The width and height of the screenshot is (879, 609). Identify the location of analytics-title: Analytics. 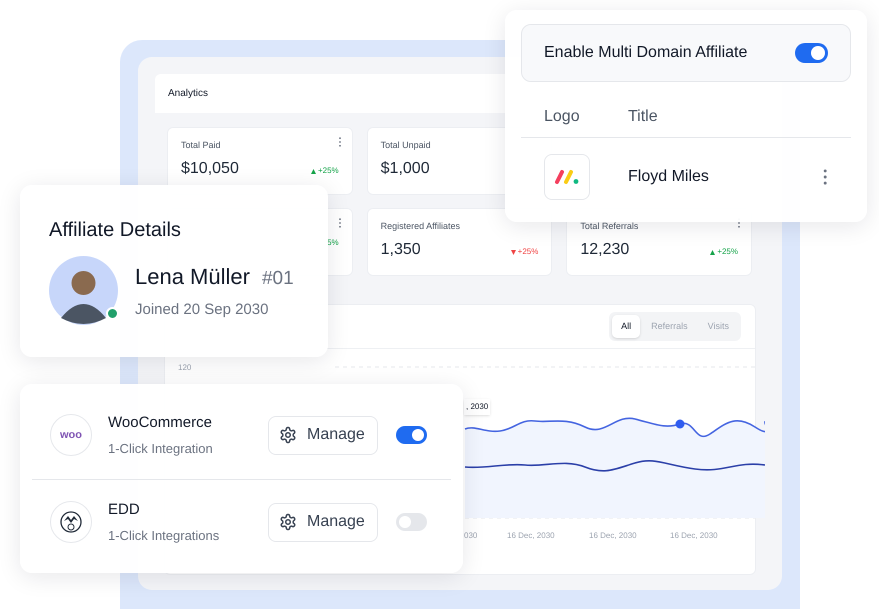
(188, 94).